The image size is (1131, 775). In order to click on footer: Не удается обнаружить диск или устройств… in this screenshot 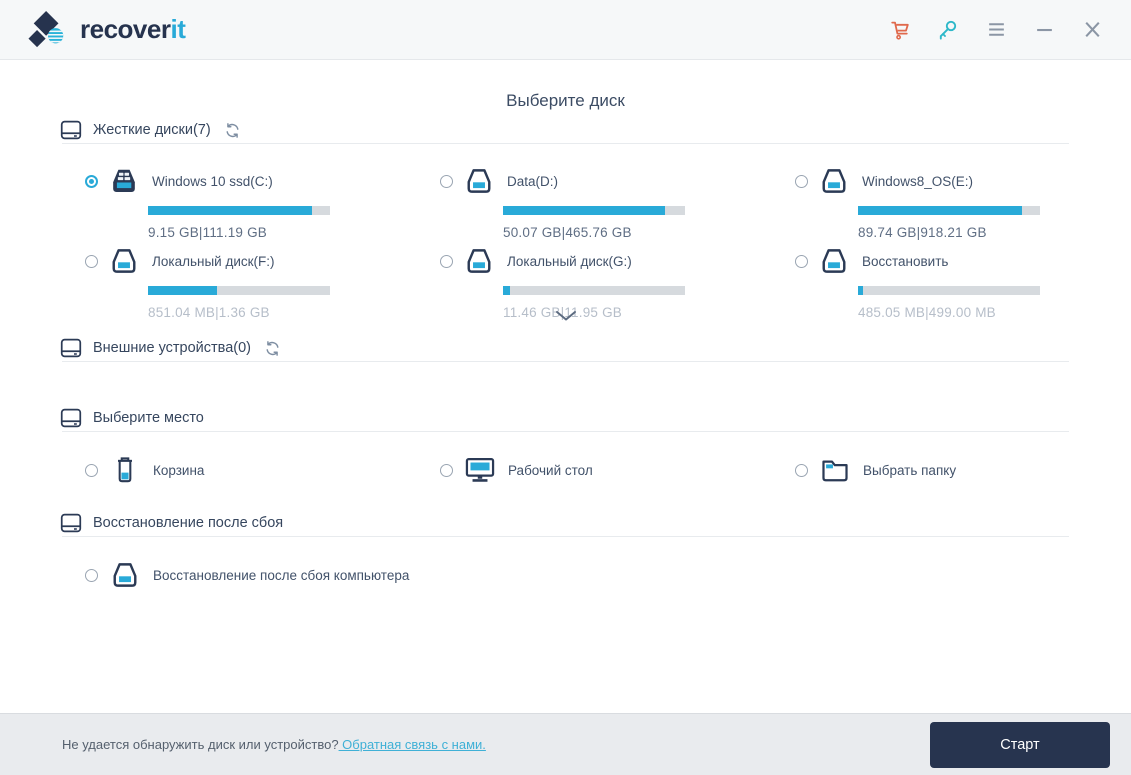, I will do `click(565, 744)`.